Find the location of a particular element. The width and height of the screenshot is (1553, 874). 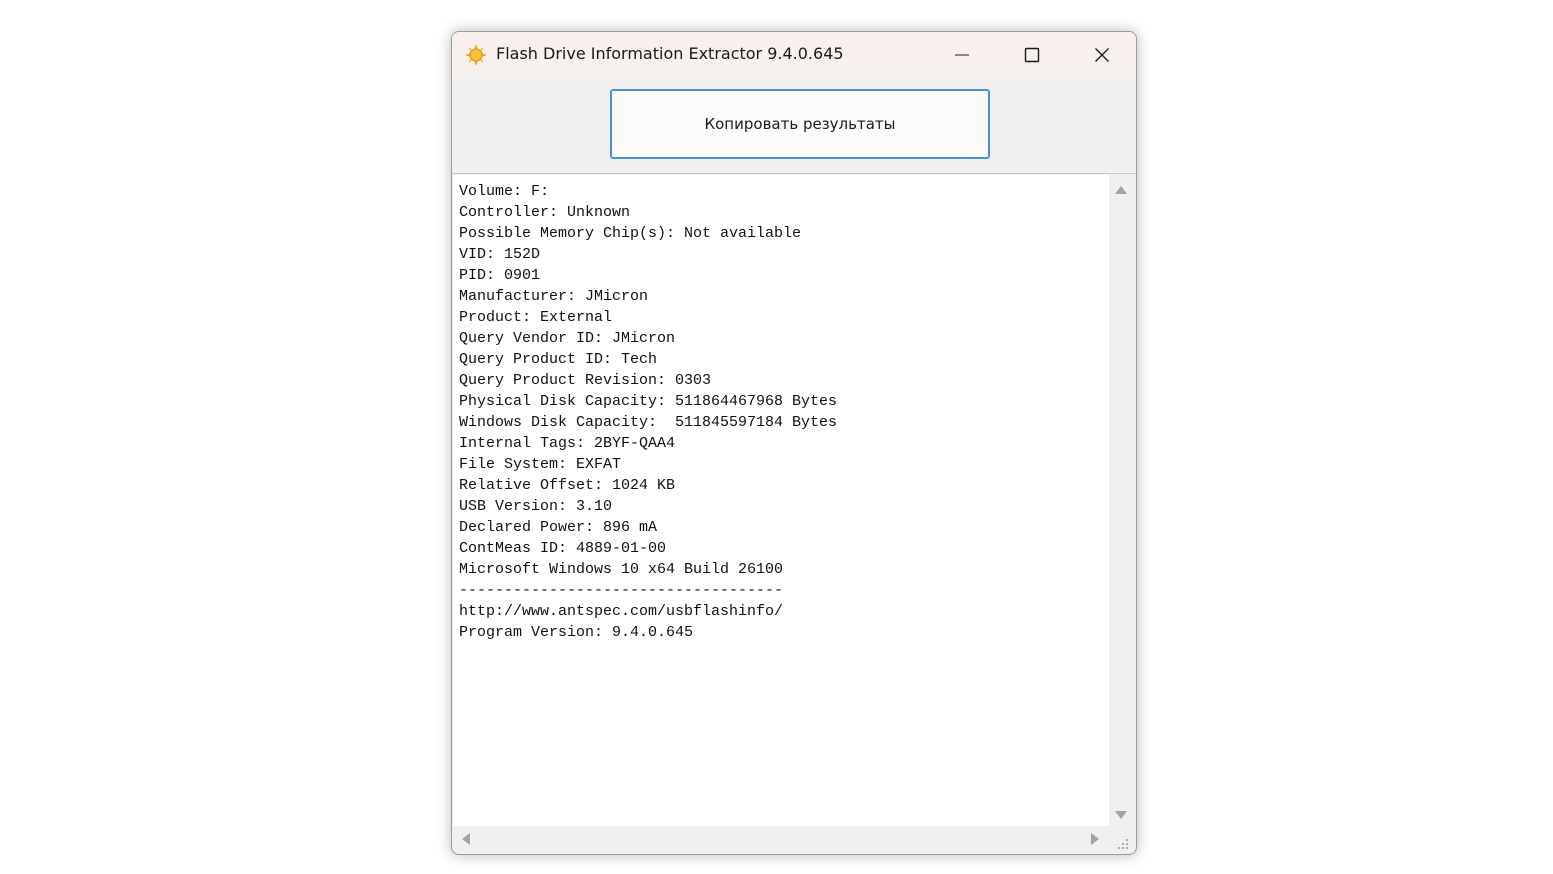

close-button is located at coordinates (1101, 54).